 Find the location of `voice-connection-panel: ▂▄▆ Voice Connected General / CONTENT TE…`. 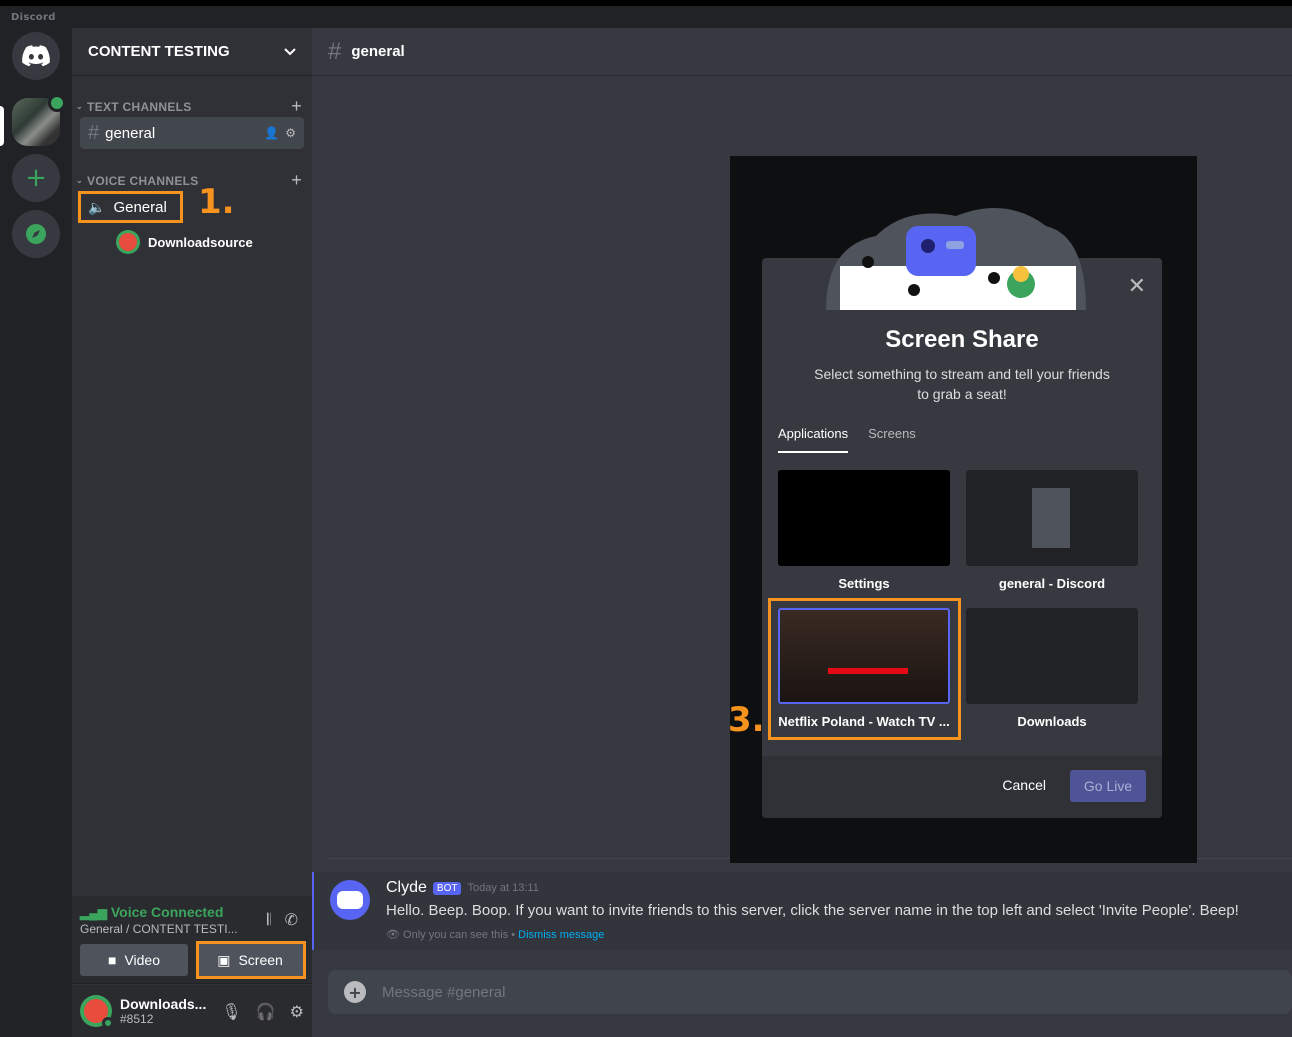

voice-connection-panel: ▂▄▆ Voice Connected General / CONTENT TE… is located at coordinates (192, 940).